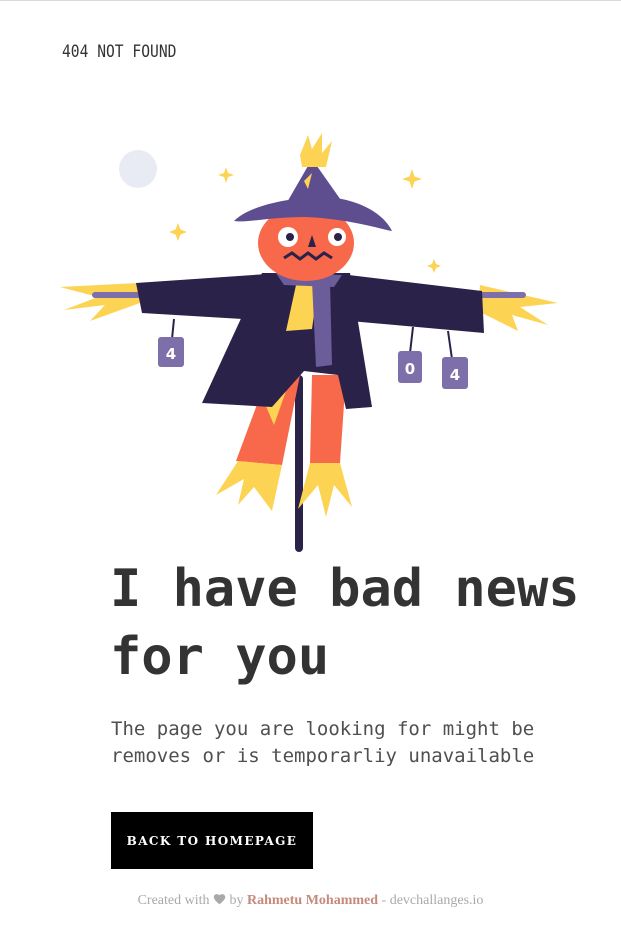  I want to click on footer-by: by, so click(236, 900).